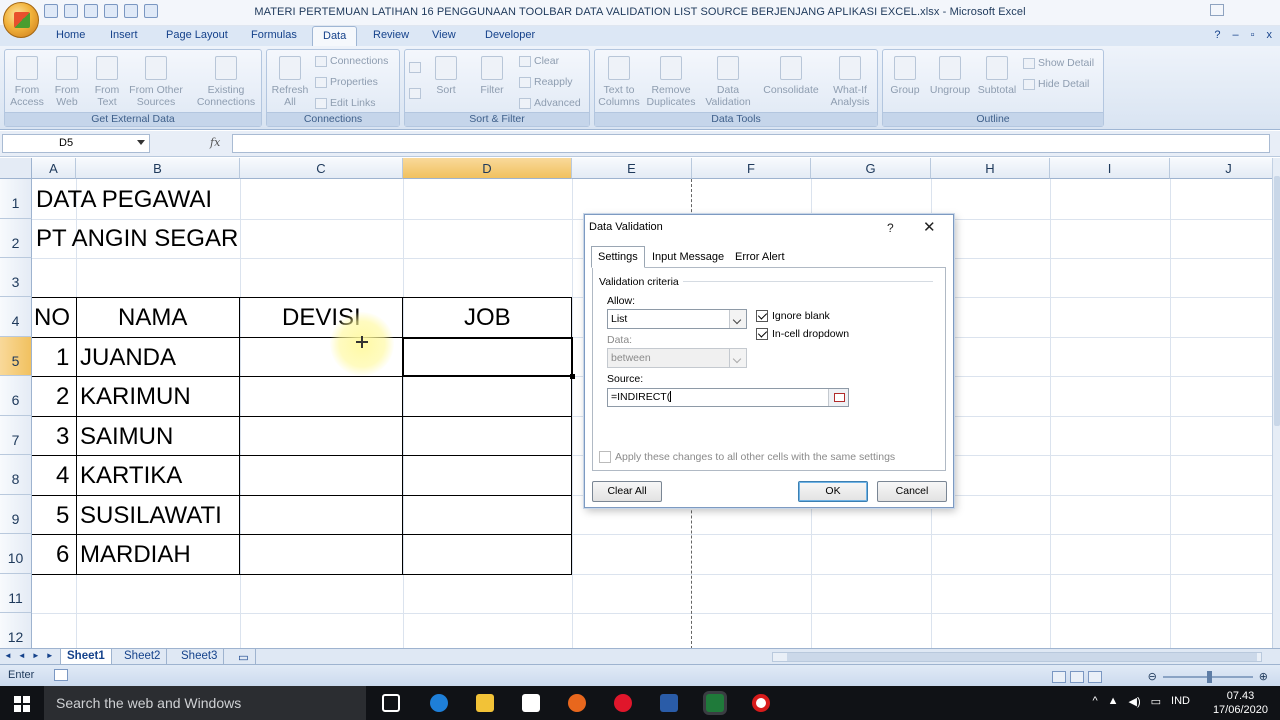 This screenshot has height=720, width=1280. Describe the element at coordinates (16, 593) in the screenshot. I see `row-header-11: 11` at that location.